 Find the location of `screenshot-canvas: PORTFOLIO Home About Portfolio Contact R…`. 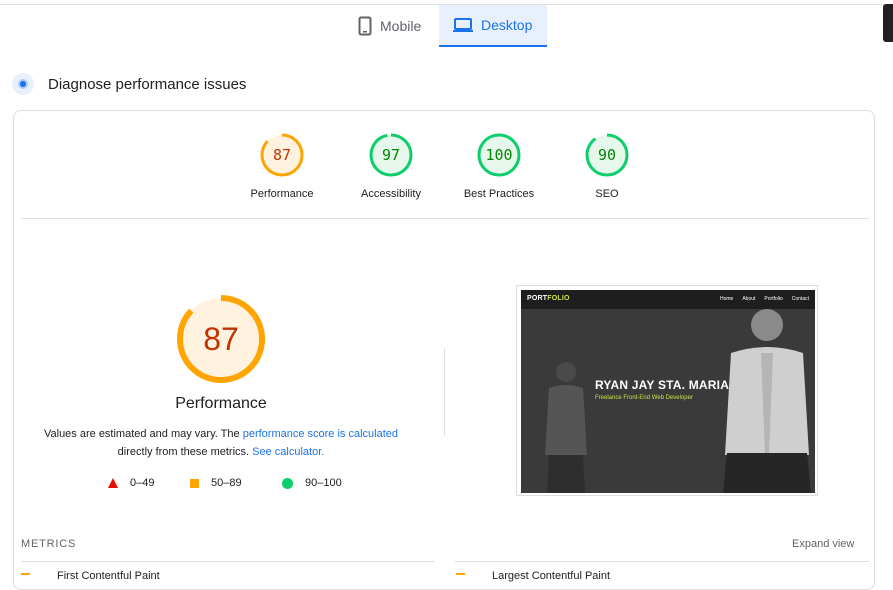

screenshot-canvas: PORTFOLIO Home About Portfolio Contact R… is located at coordinates (668, 391).